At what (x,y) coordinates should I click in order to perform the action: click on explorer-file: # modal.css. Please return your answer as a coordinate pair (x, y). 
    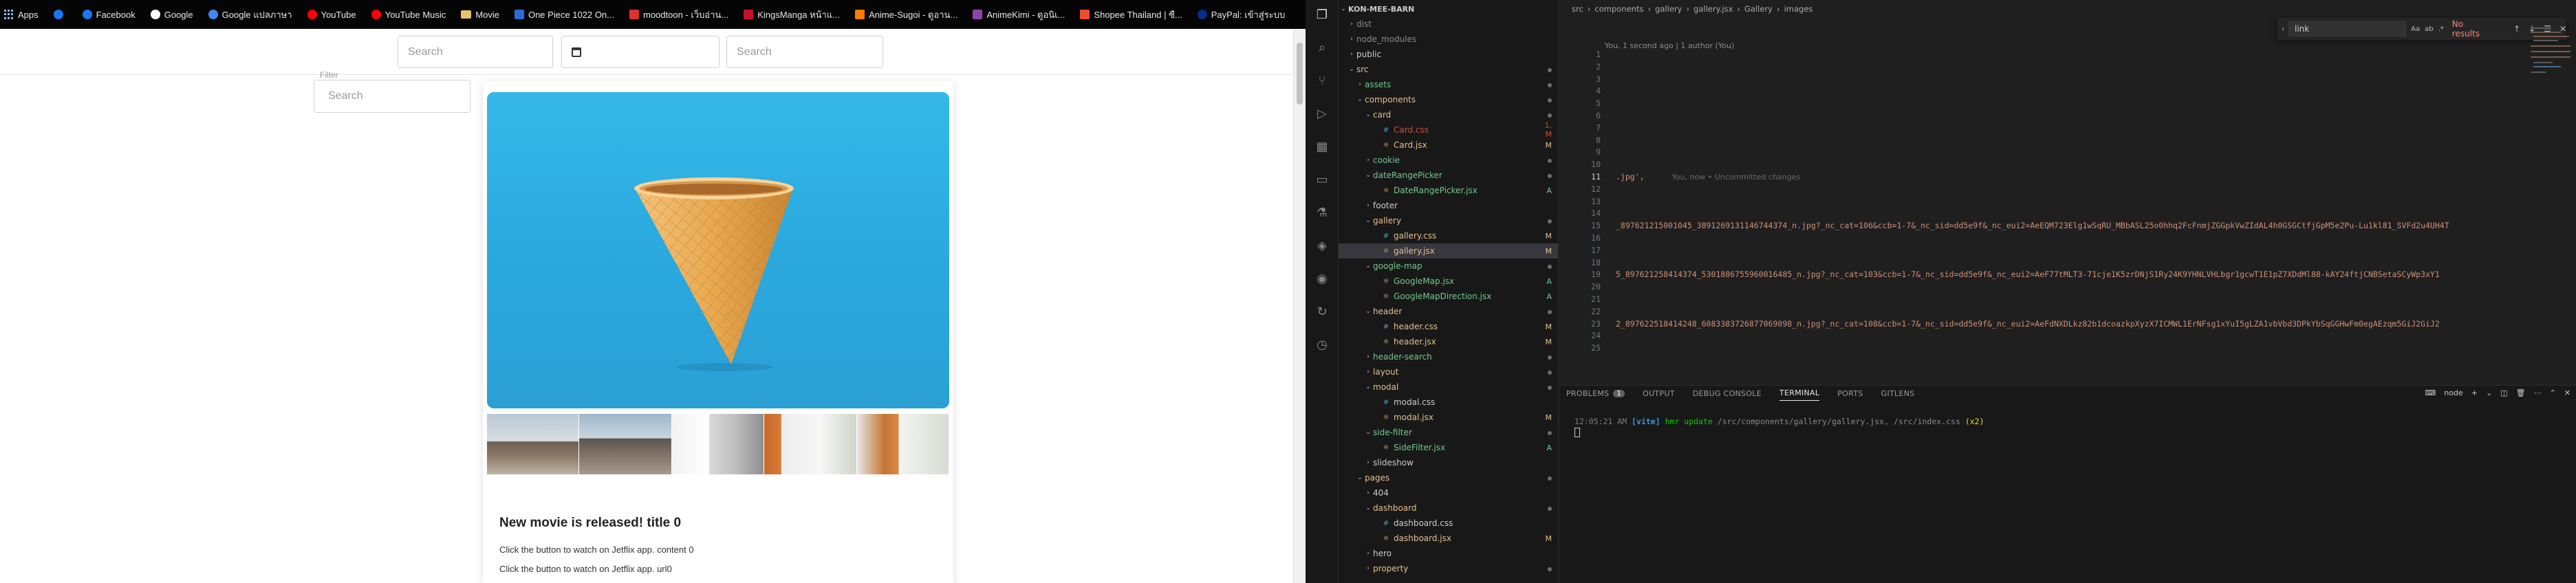
    Looking at the image, I should click on (1448, 402).